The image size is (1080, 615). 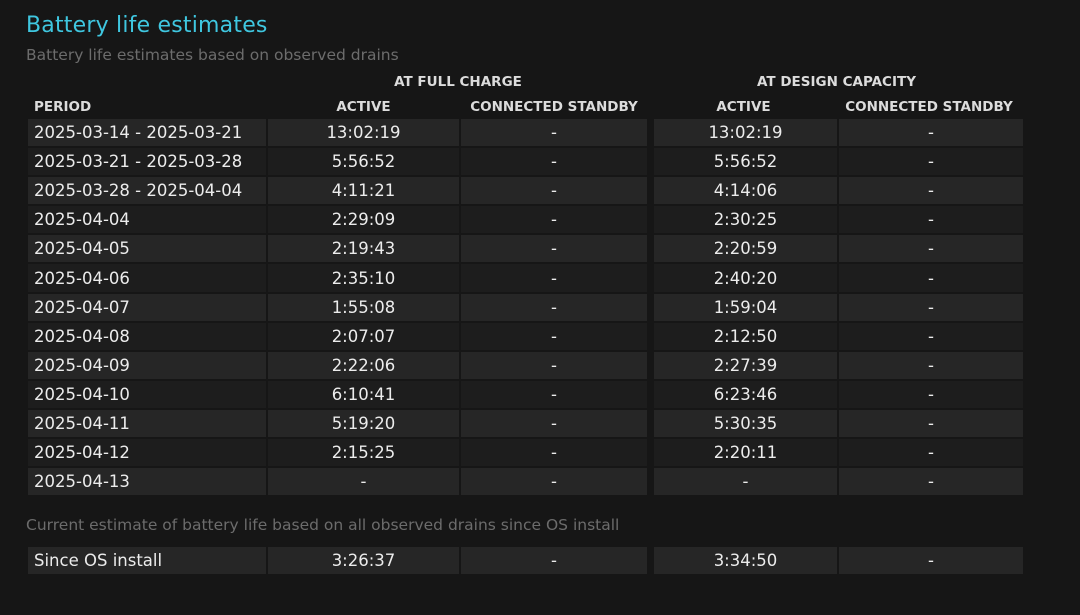 I want to click on cell-period: 2025-04-10, so click(x=147, y=394).